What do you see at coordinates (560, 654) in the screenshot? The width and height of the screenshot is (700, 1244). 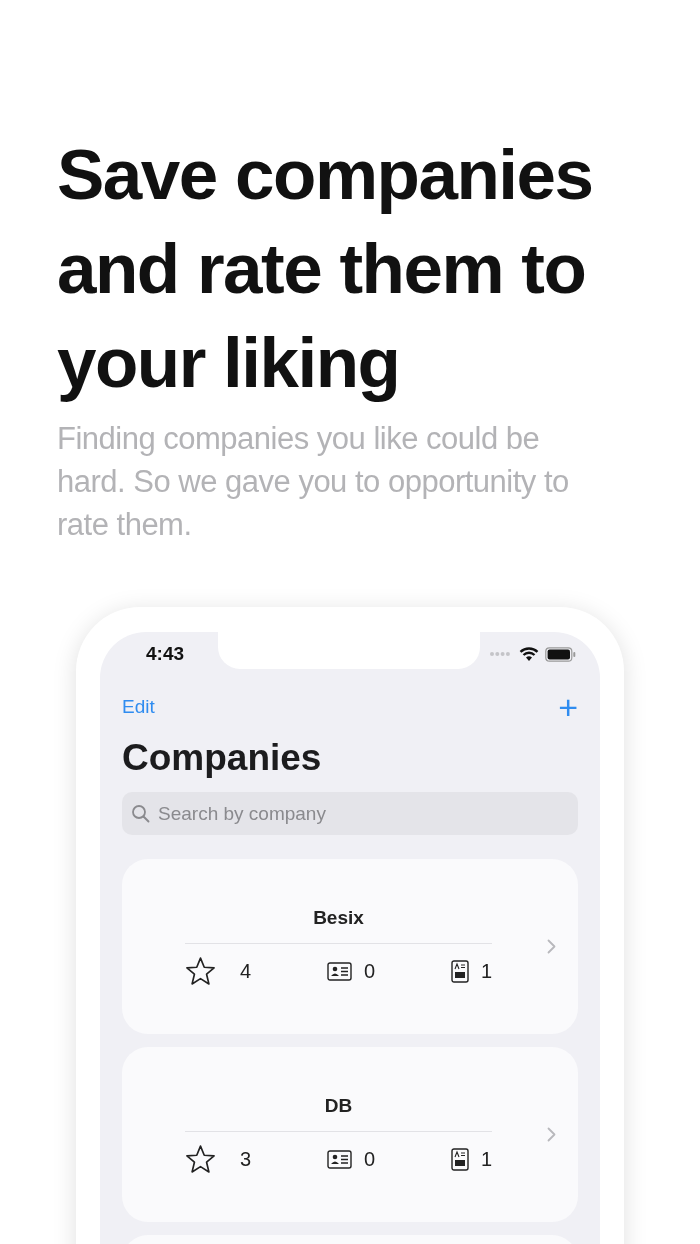 I see `battery-icon` at bounding box center [560, 654].